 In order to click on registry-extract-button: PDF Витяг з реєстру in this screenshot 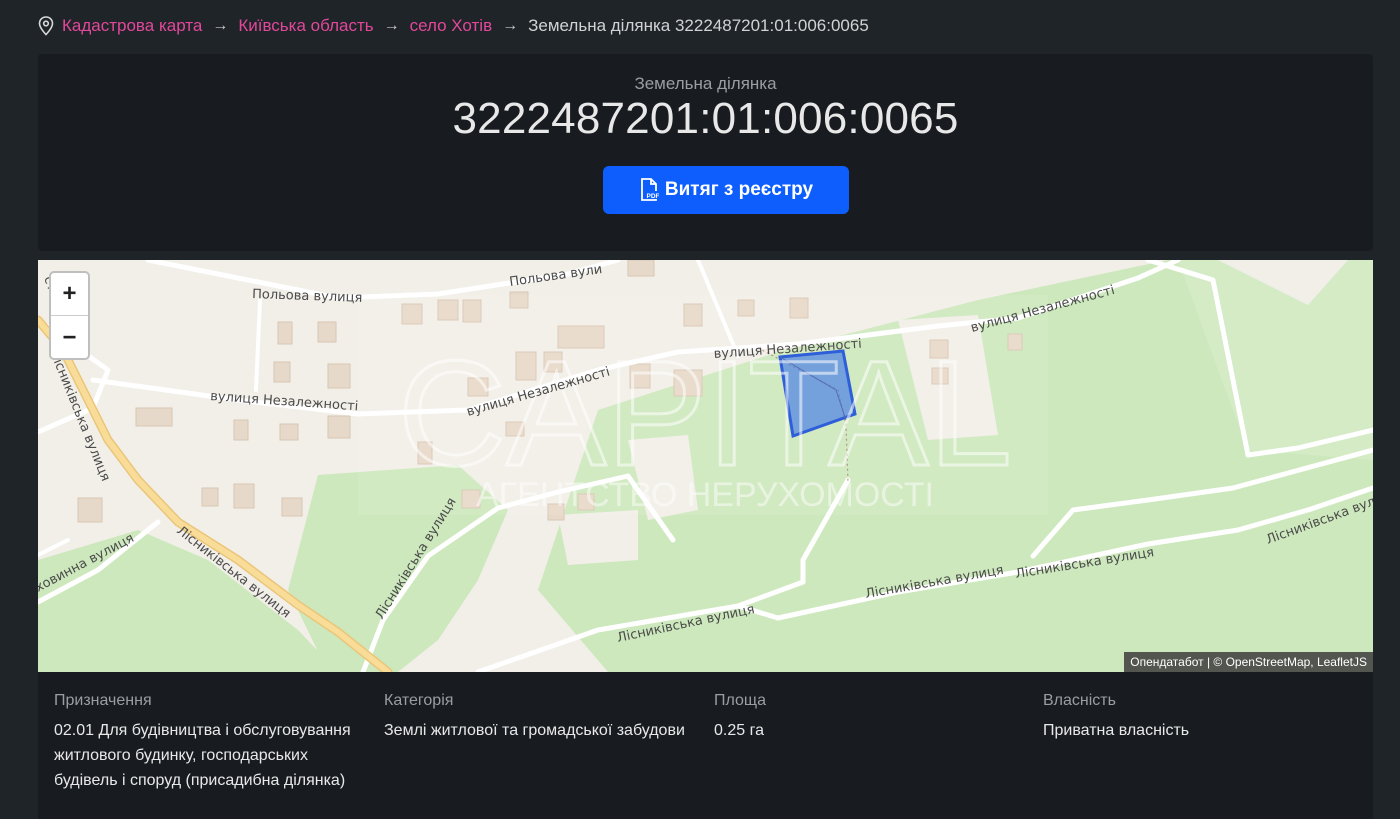, I will do `click(726, 190)`.